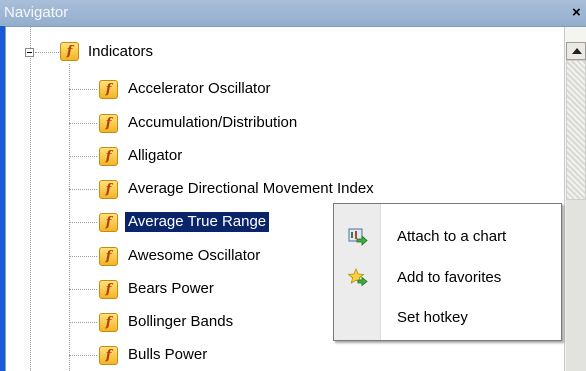  I want to click on tree-item: Bulls Power, so click(167, 355).